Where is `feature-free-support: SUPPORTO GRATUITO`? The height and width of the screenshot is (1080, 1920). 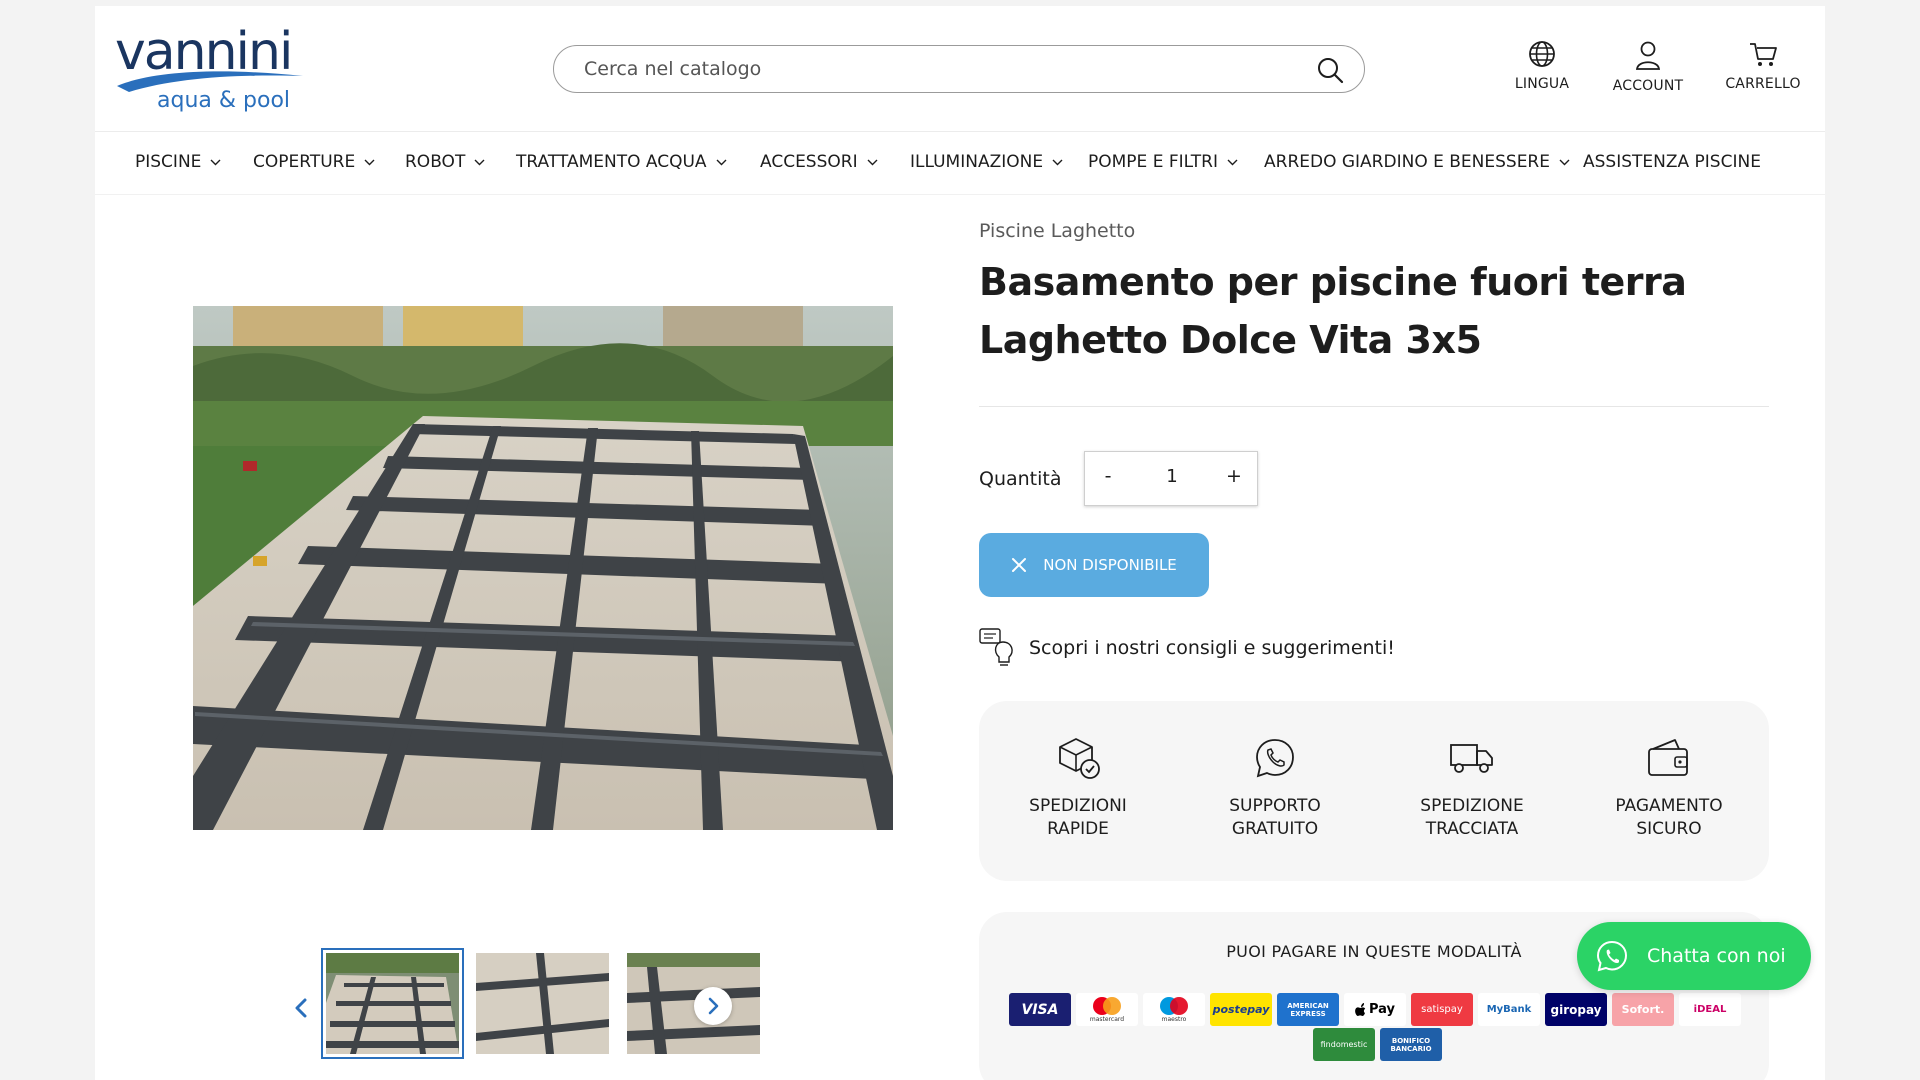 feature-free-support: SUPPORTO GRATUITO is located at coordinates (1275, 788).